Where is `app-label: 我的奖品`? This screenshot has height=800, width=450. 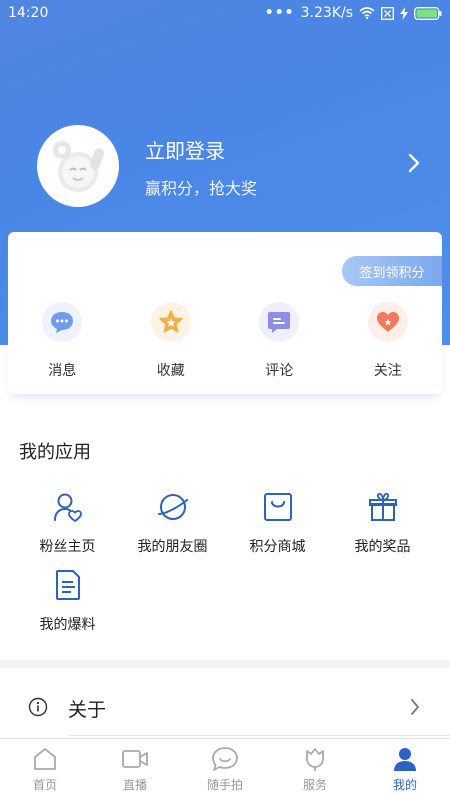 app-label: 我的奖品 is located at coordinates (382, 547).